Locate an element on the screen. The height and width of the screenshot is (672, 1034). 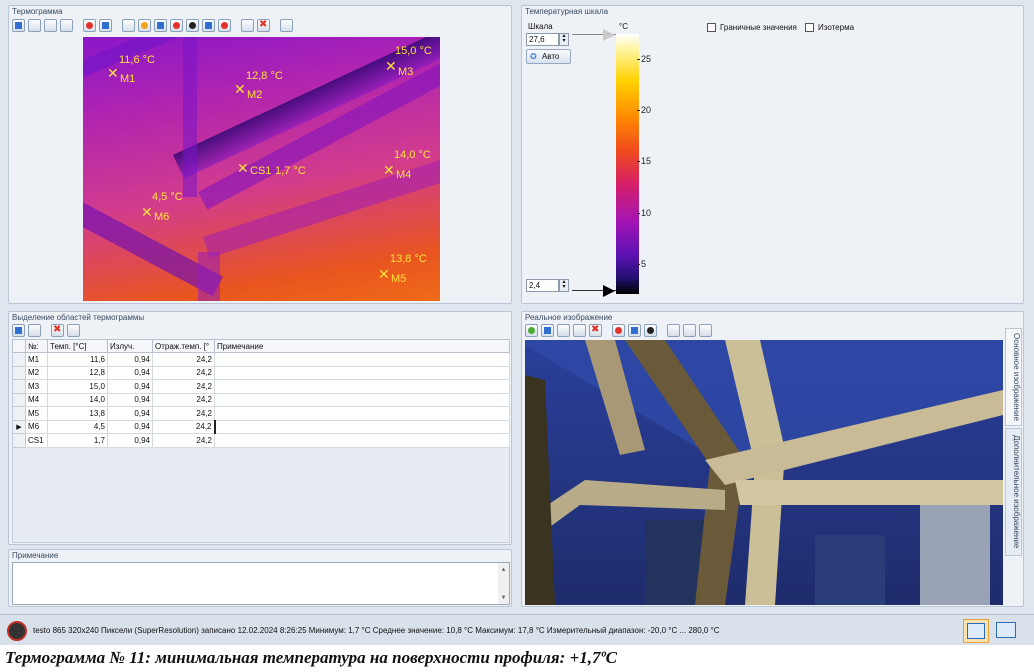
zoom-out-icon is located at coordinates (689, 330).